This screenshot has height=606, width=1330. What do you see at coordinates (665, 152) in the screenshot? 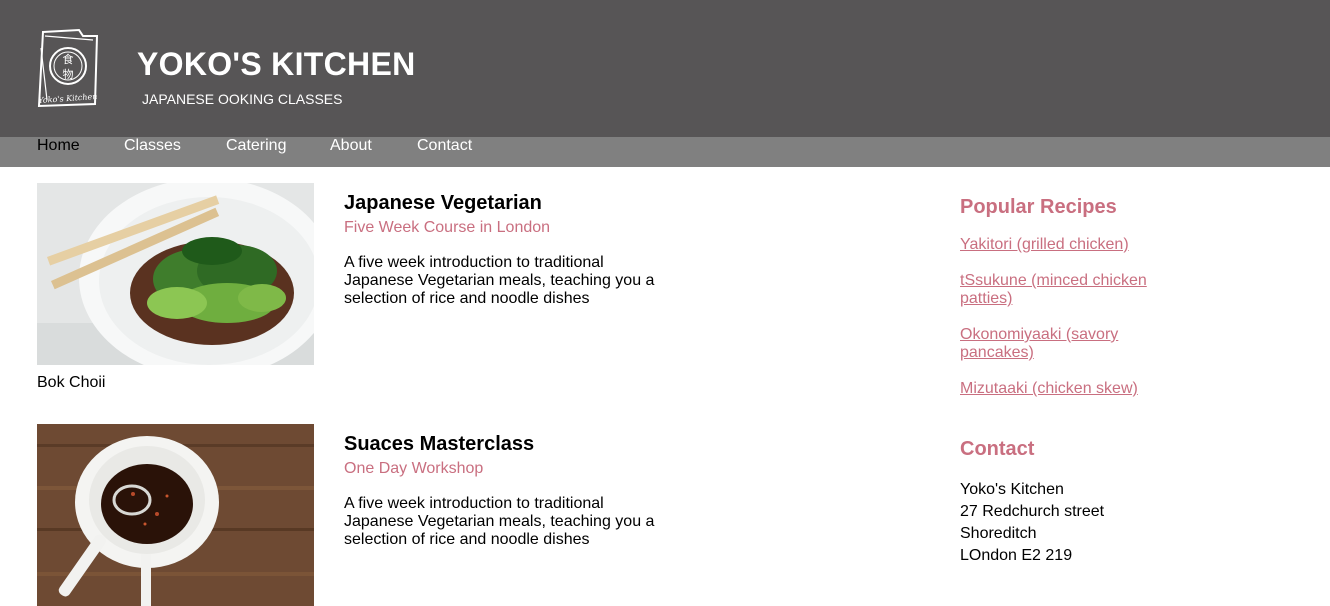
I see `main-nav: Home Classes Catering About Contact` at bounding box center [665, 152].